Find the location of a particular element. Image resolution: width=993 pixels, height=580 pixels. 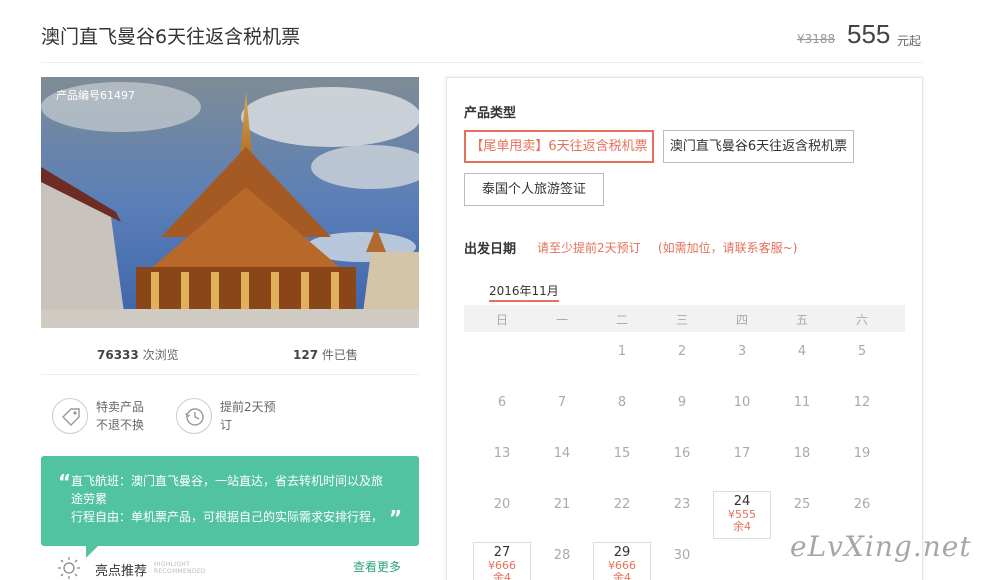

day-number: 29 is located at coordinates (622, 552).